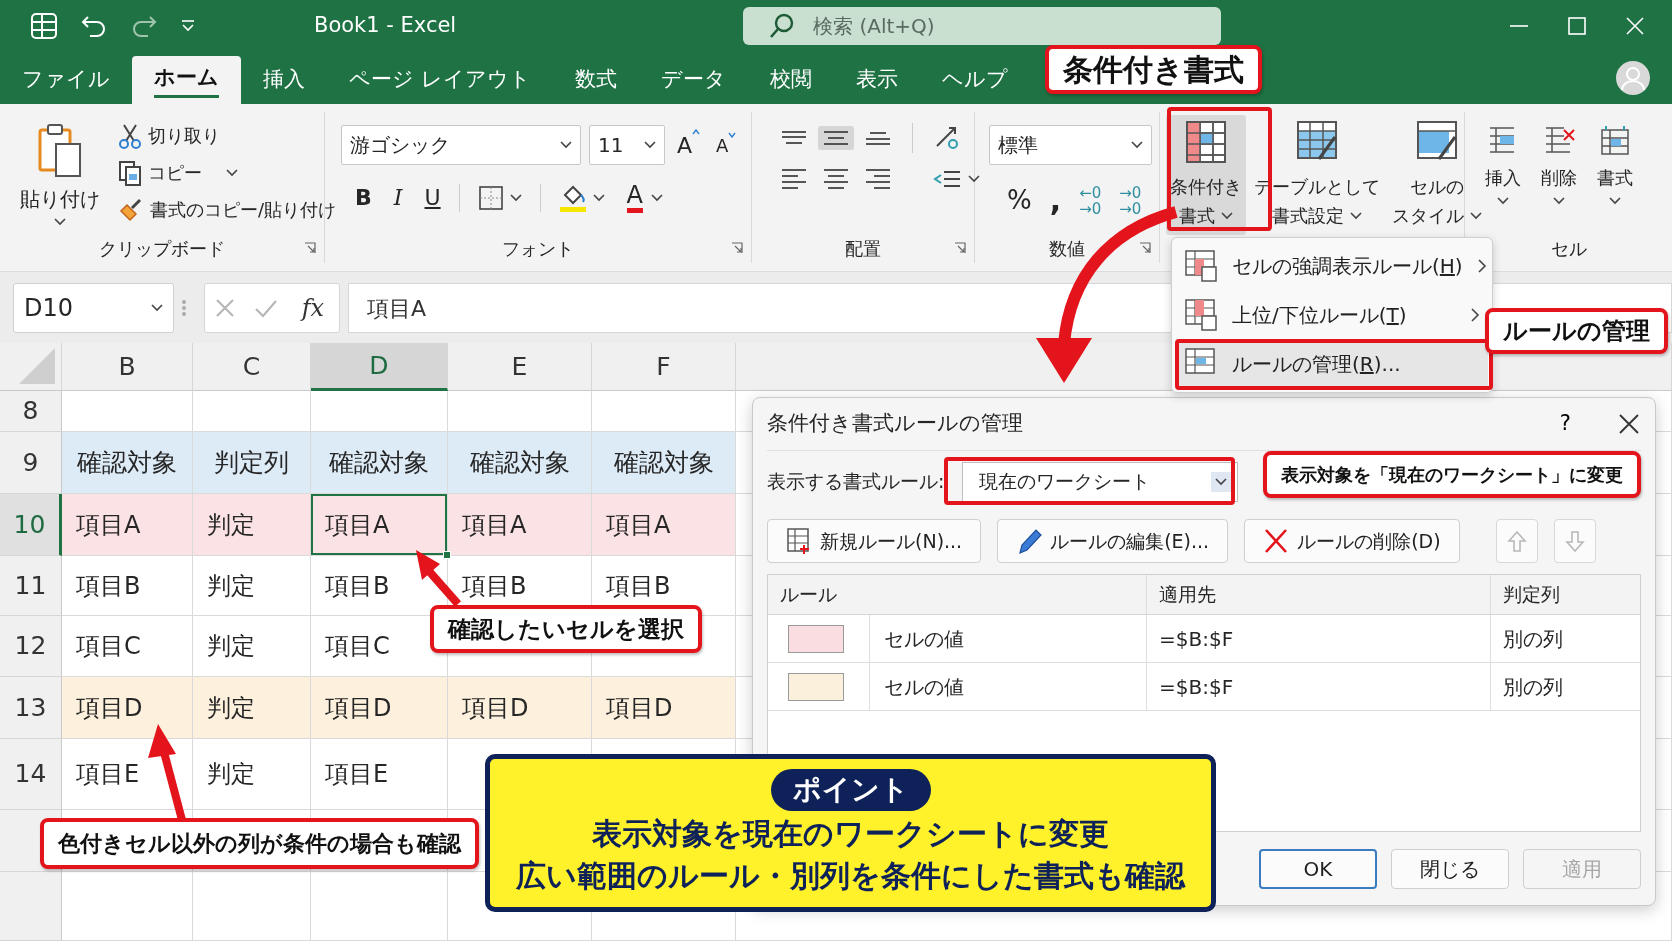  I want to click on ribbon-tab: ホーム, so click(186, 80).